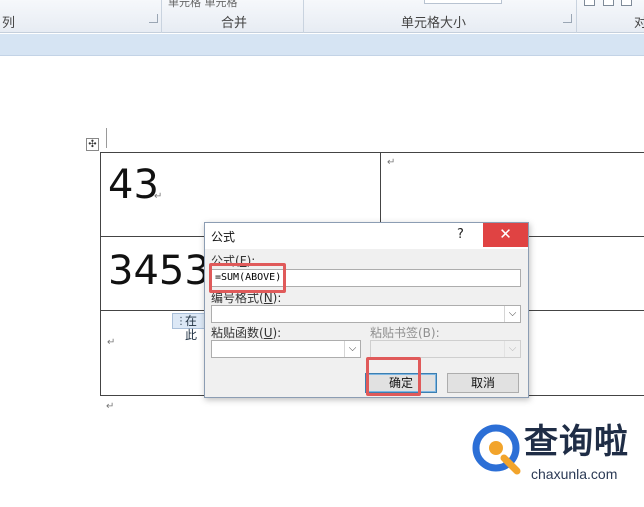 The width and height of the screenshot is (644, 507). Describe the element at coordinates (496, 449) in the screenshot. I see `brand-logo-icon` at that location.